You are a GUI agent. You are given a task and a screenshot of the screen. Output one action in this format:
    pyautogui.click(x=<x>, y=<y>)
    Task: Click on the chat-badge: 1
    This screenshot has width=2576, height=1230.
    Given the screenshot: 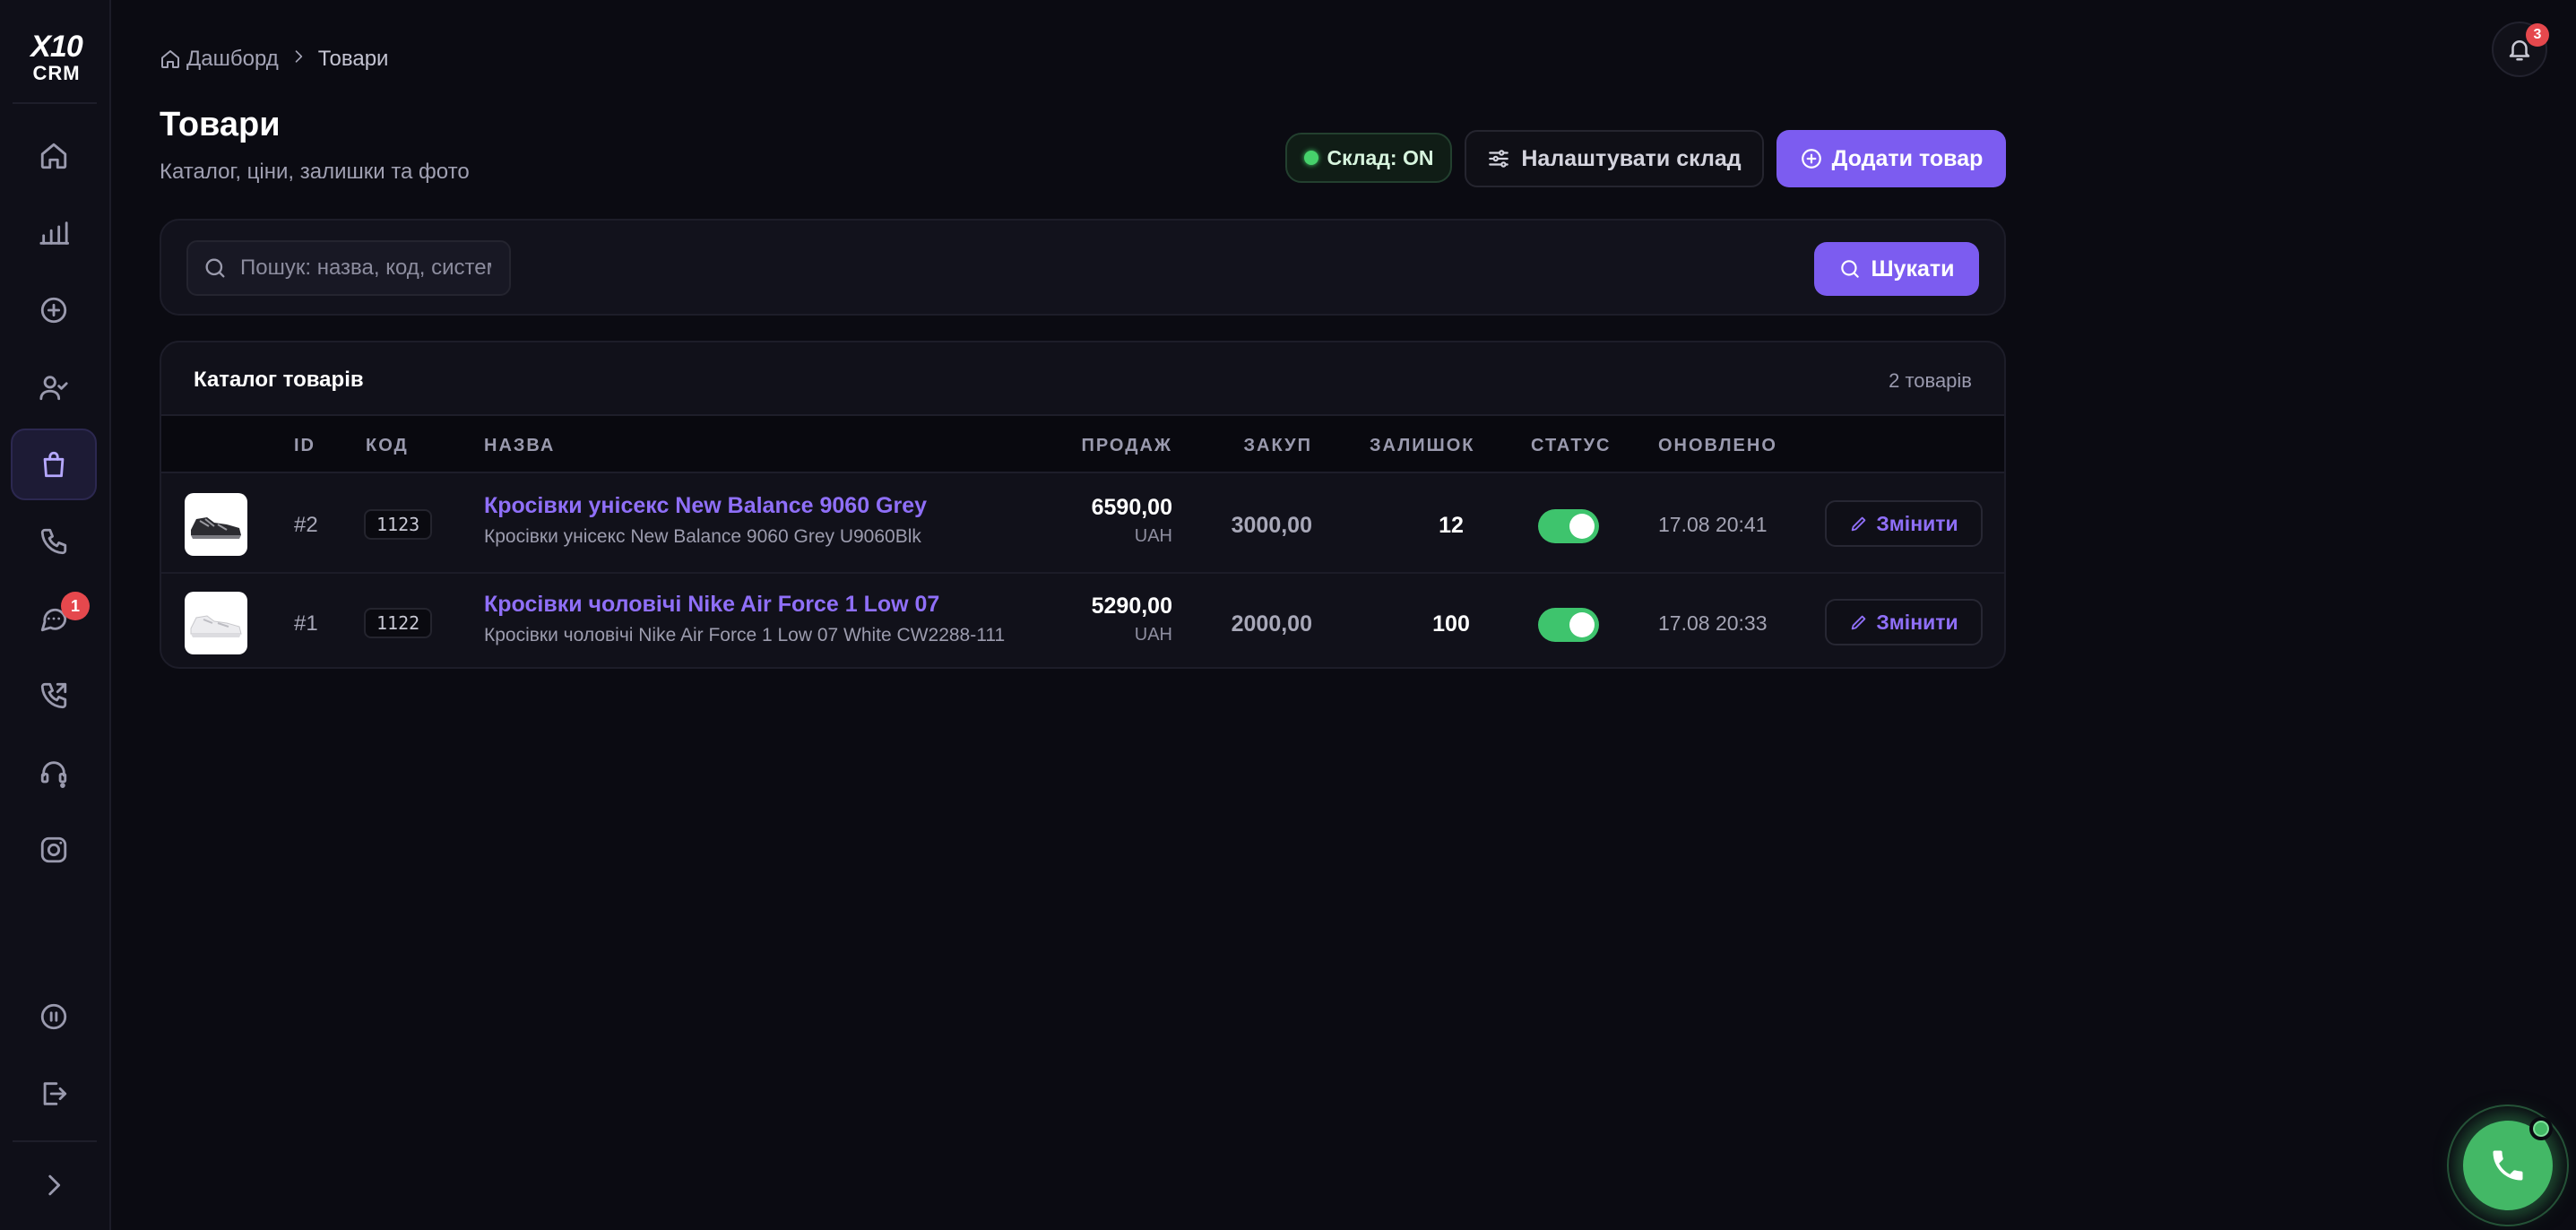 What is the action you would take?
    pyautogui.click(x=75, y=606)
    